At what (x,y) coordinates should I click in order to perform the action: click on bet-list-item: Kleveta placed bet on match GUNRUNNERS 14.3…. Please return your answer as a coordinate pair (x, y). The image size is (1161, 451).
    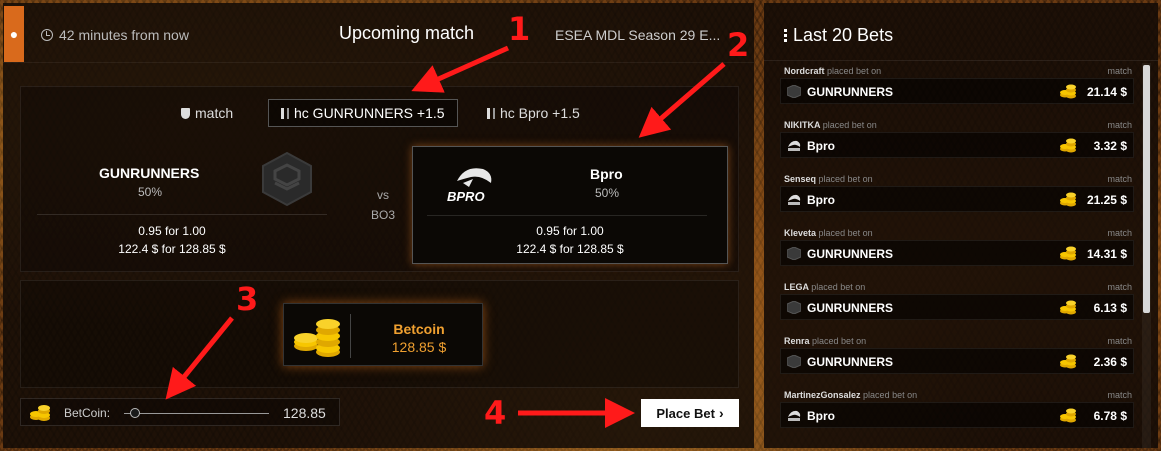
    Looking at the image, I should click on (957, 254).